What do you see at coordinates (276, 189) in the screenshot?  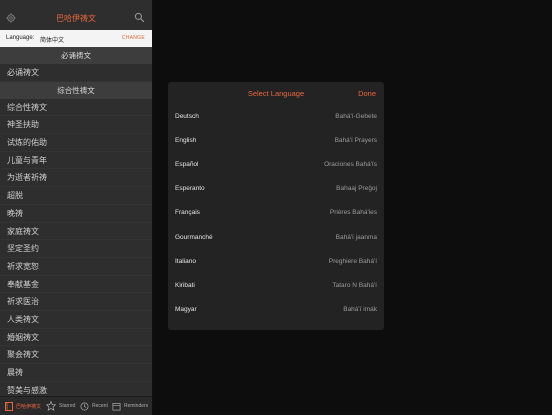 I see `language-option-esperanto: Esperanto Bahaaj Preĝoj` at bounding box center [276, 189].